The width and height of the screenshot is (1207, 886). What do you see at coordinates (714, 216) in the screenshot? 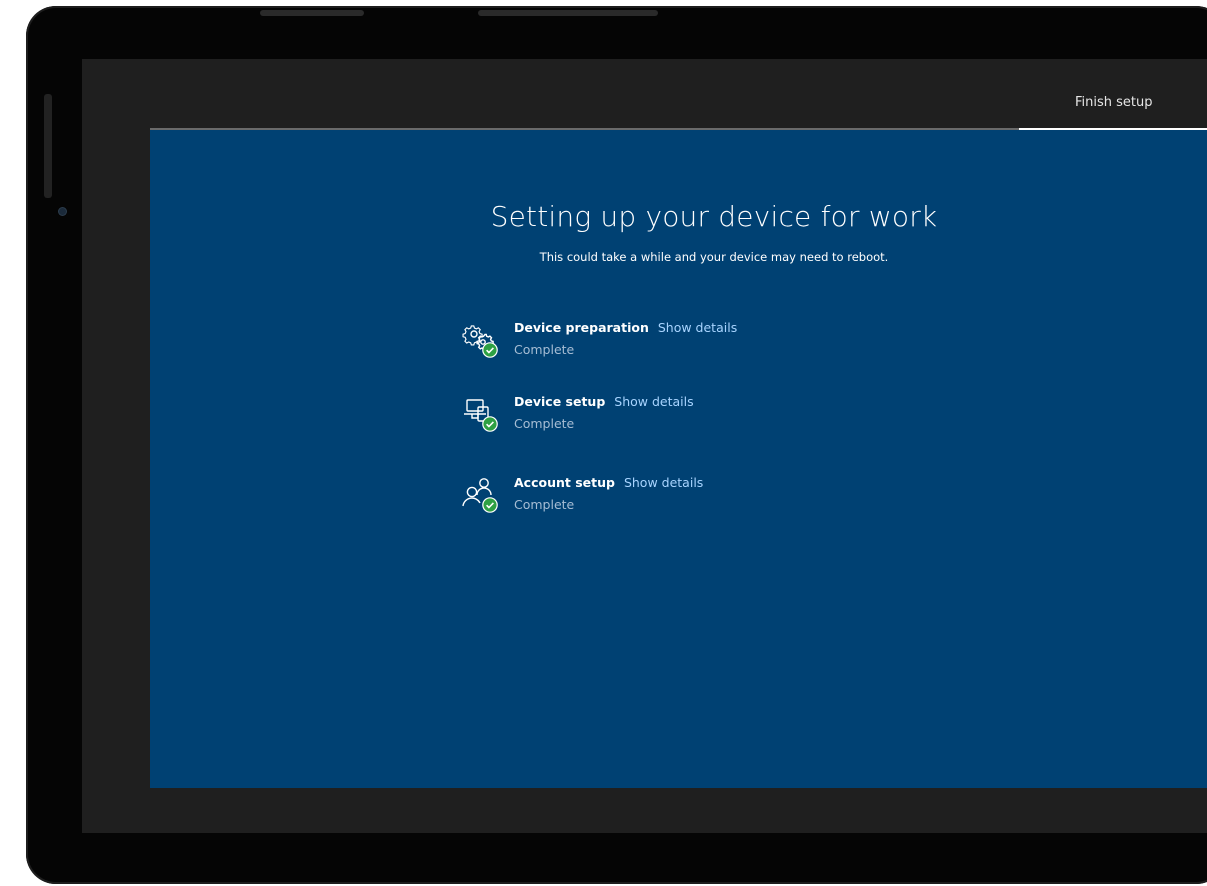
I see `page-title: Setting up your device for work` at bounding box center [714, 216].